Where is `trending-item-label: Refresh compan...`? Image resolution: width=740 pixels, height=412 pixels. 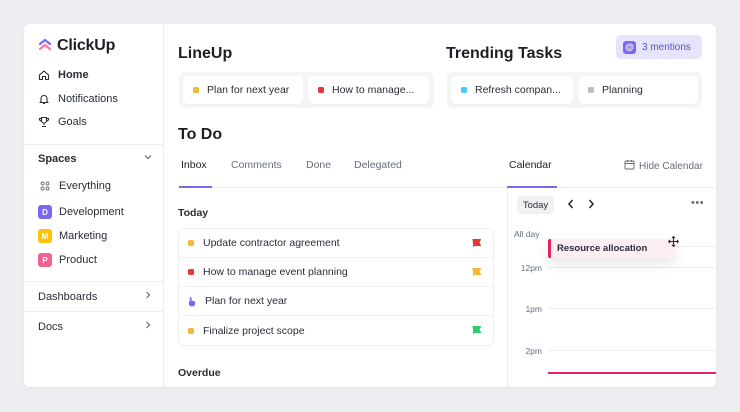
trending-item-label: Refresh compan... is located at coordinates (518, 90).